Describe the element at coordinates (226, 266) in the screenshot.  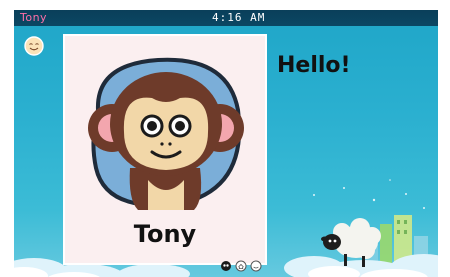
I see `monkey-page-dot-icon` at that location.